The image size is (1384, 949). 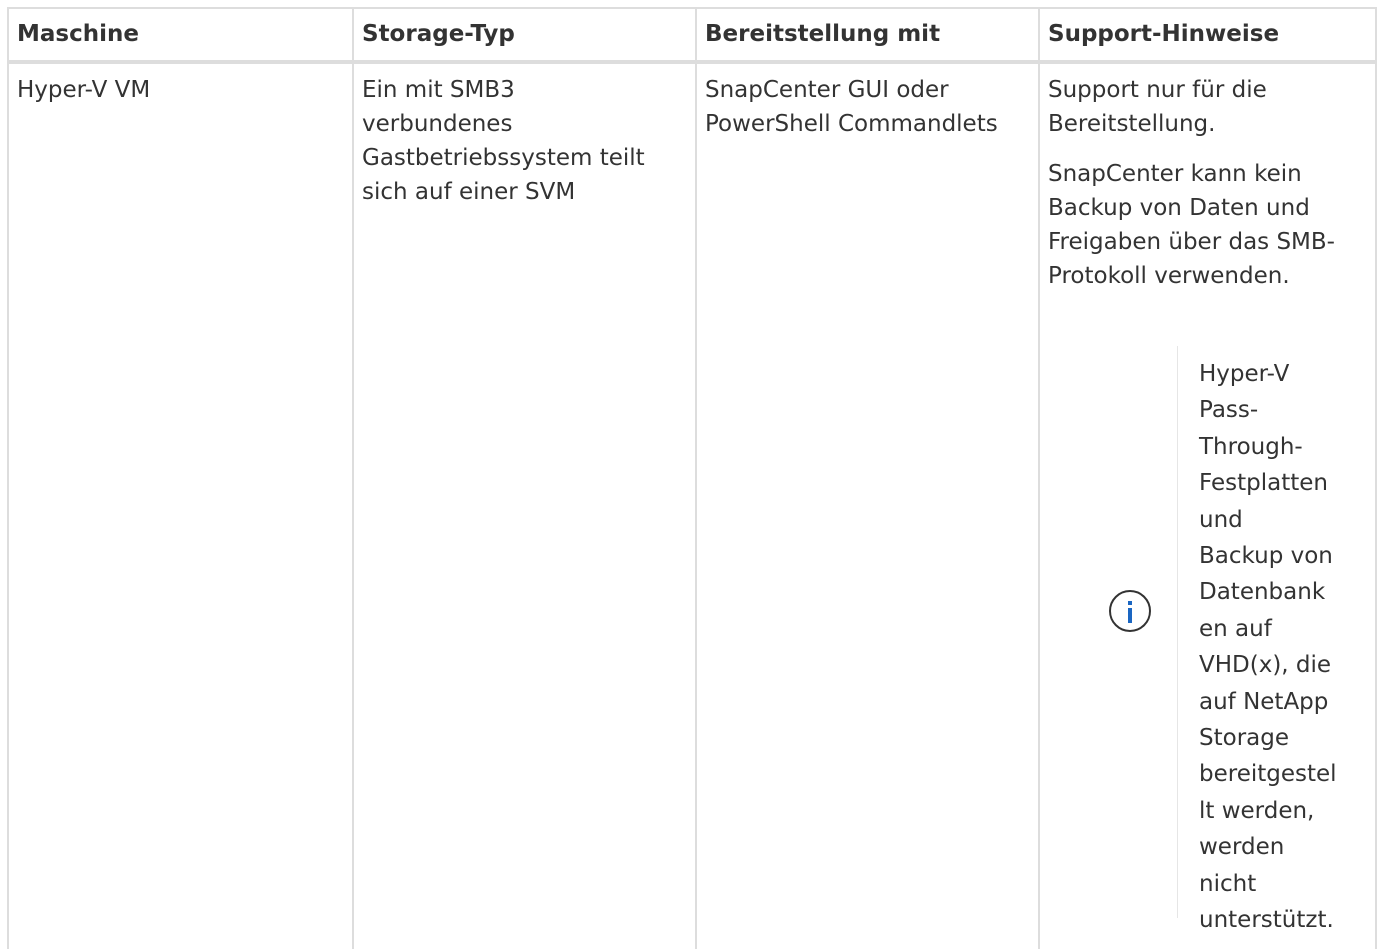 What do you see at coordinates (1257, 810) in the screenshot?
I see `note-line: lt werden,` at bounding box center [1257, 810].